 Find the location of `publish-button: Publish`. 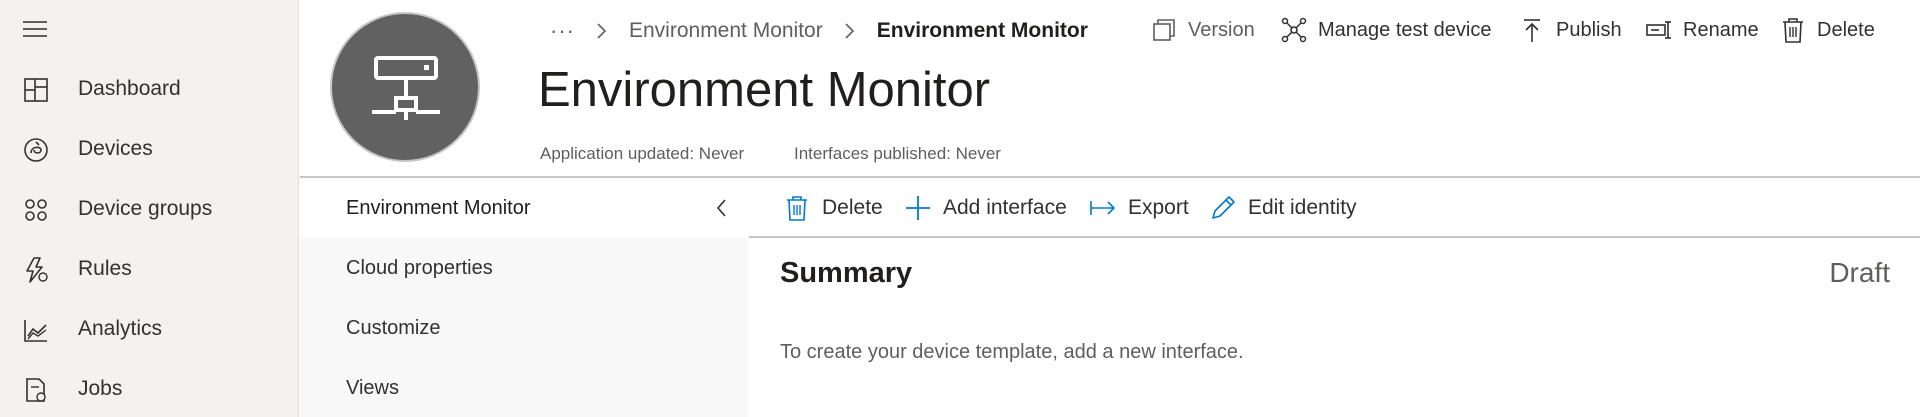

publish-button: Publish is located at coordinates (1570, 30).